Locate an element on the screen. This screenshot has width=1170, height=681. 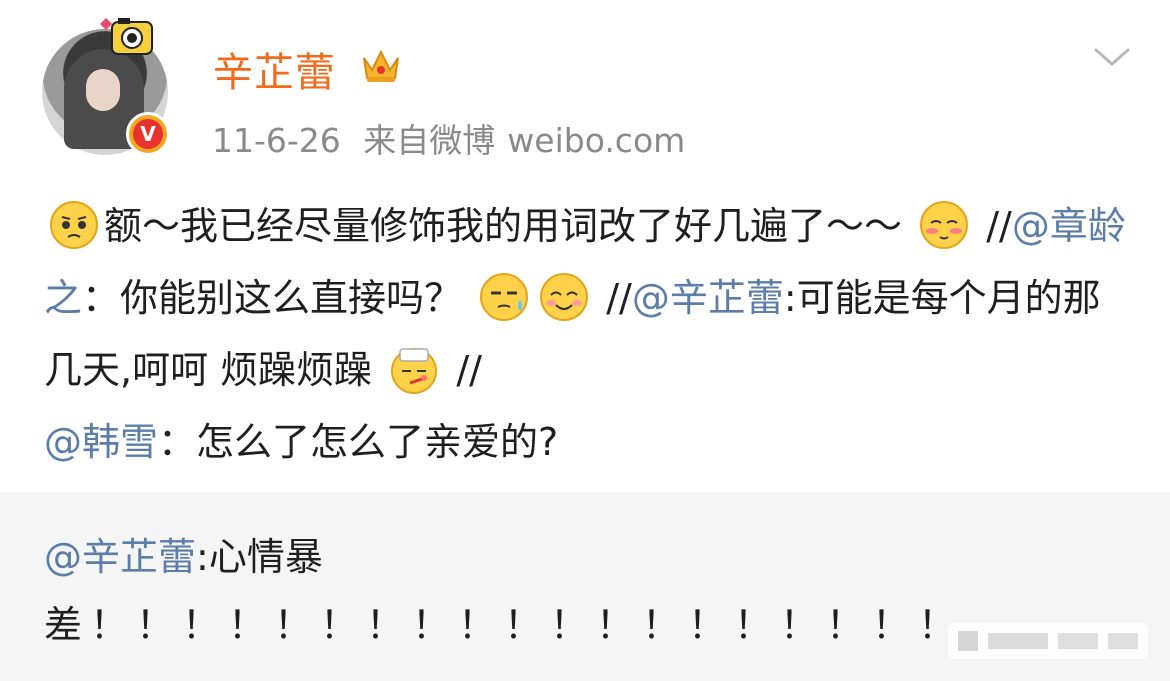
mention-link: @辛芷蕾 is located at coordinates (708, 298).